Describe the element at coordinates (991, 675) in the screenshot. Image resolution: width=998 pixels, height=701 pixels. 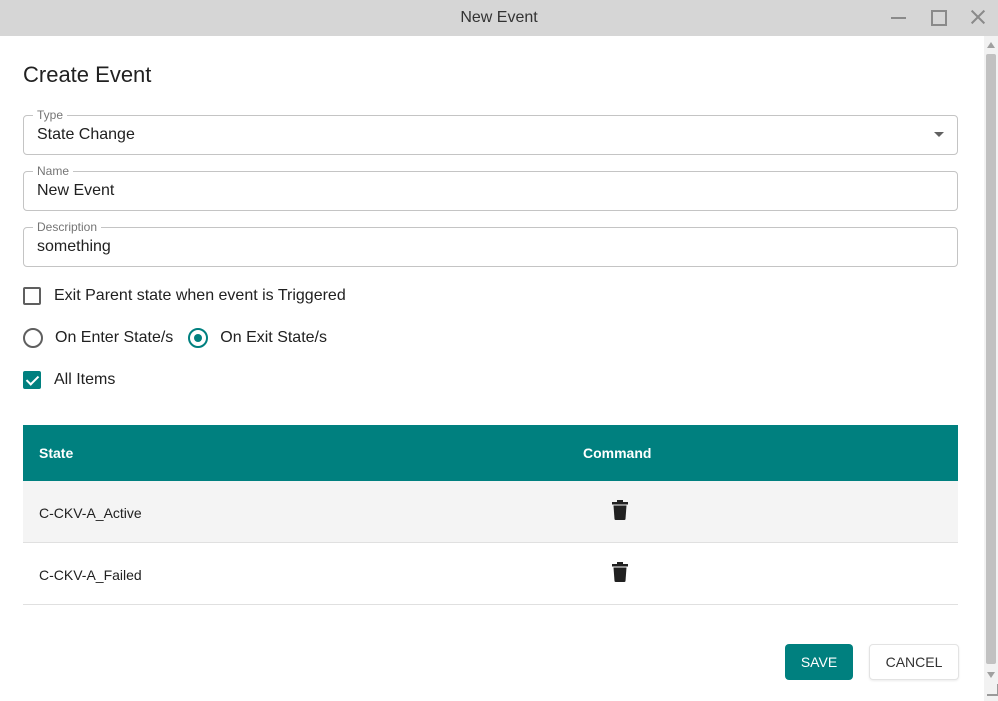
I see `scroll-down-arrow-icon` at that location.